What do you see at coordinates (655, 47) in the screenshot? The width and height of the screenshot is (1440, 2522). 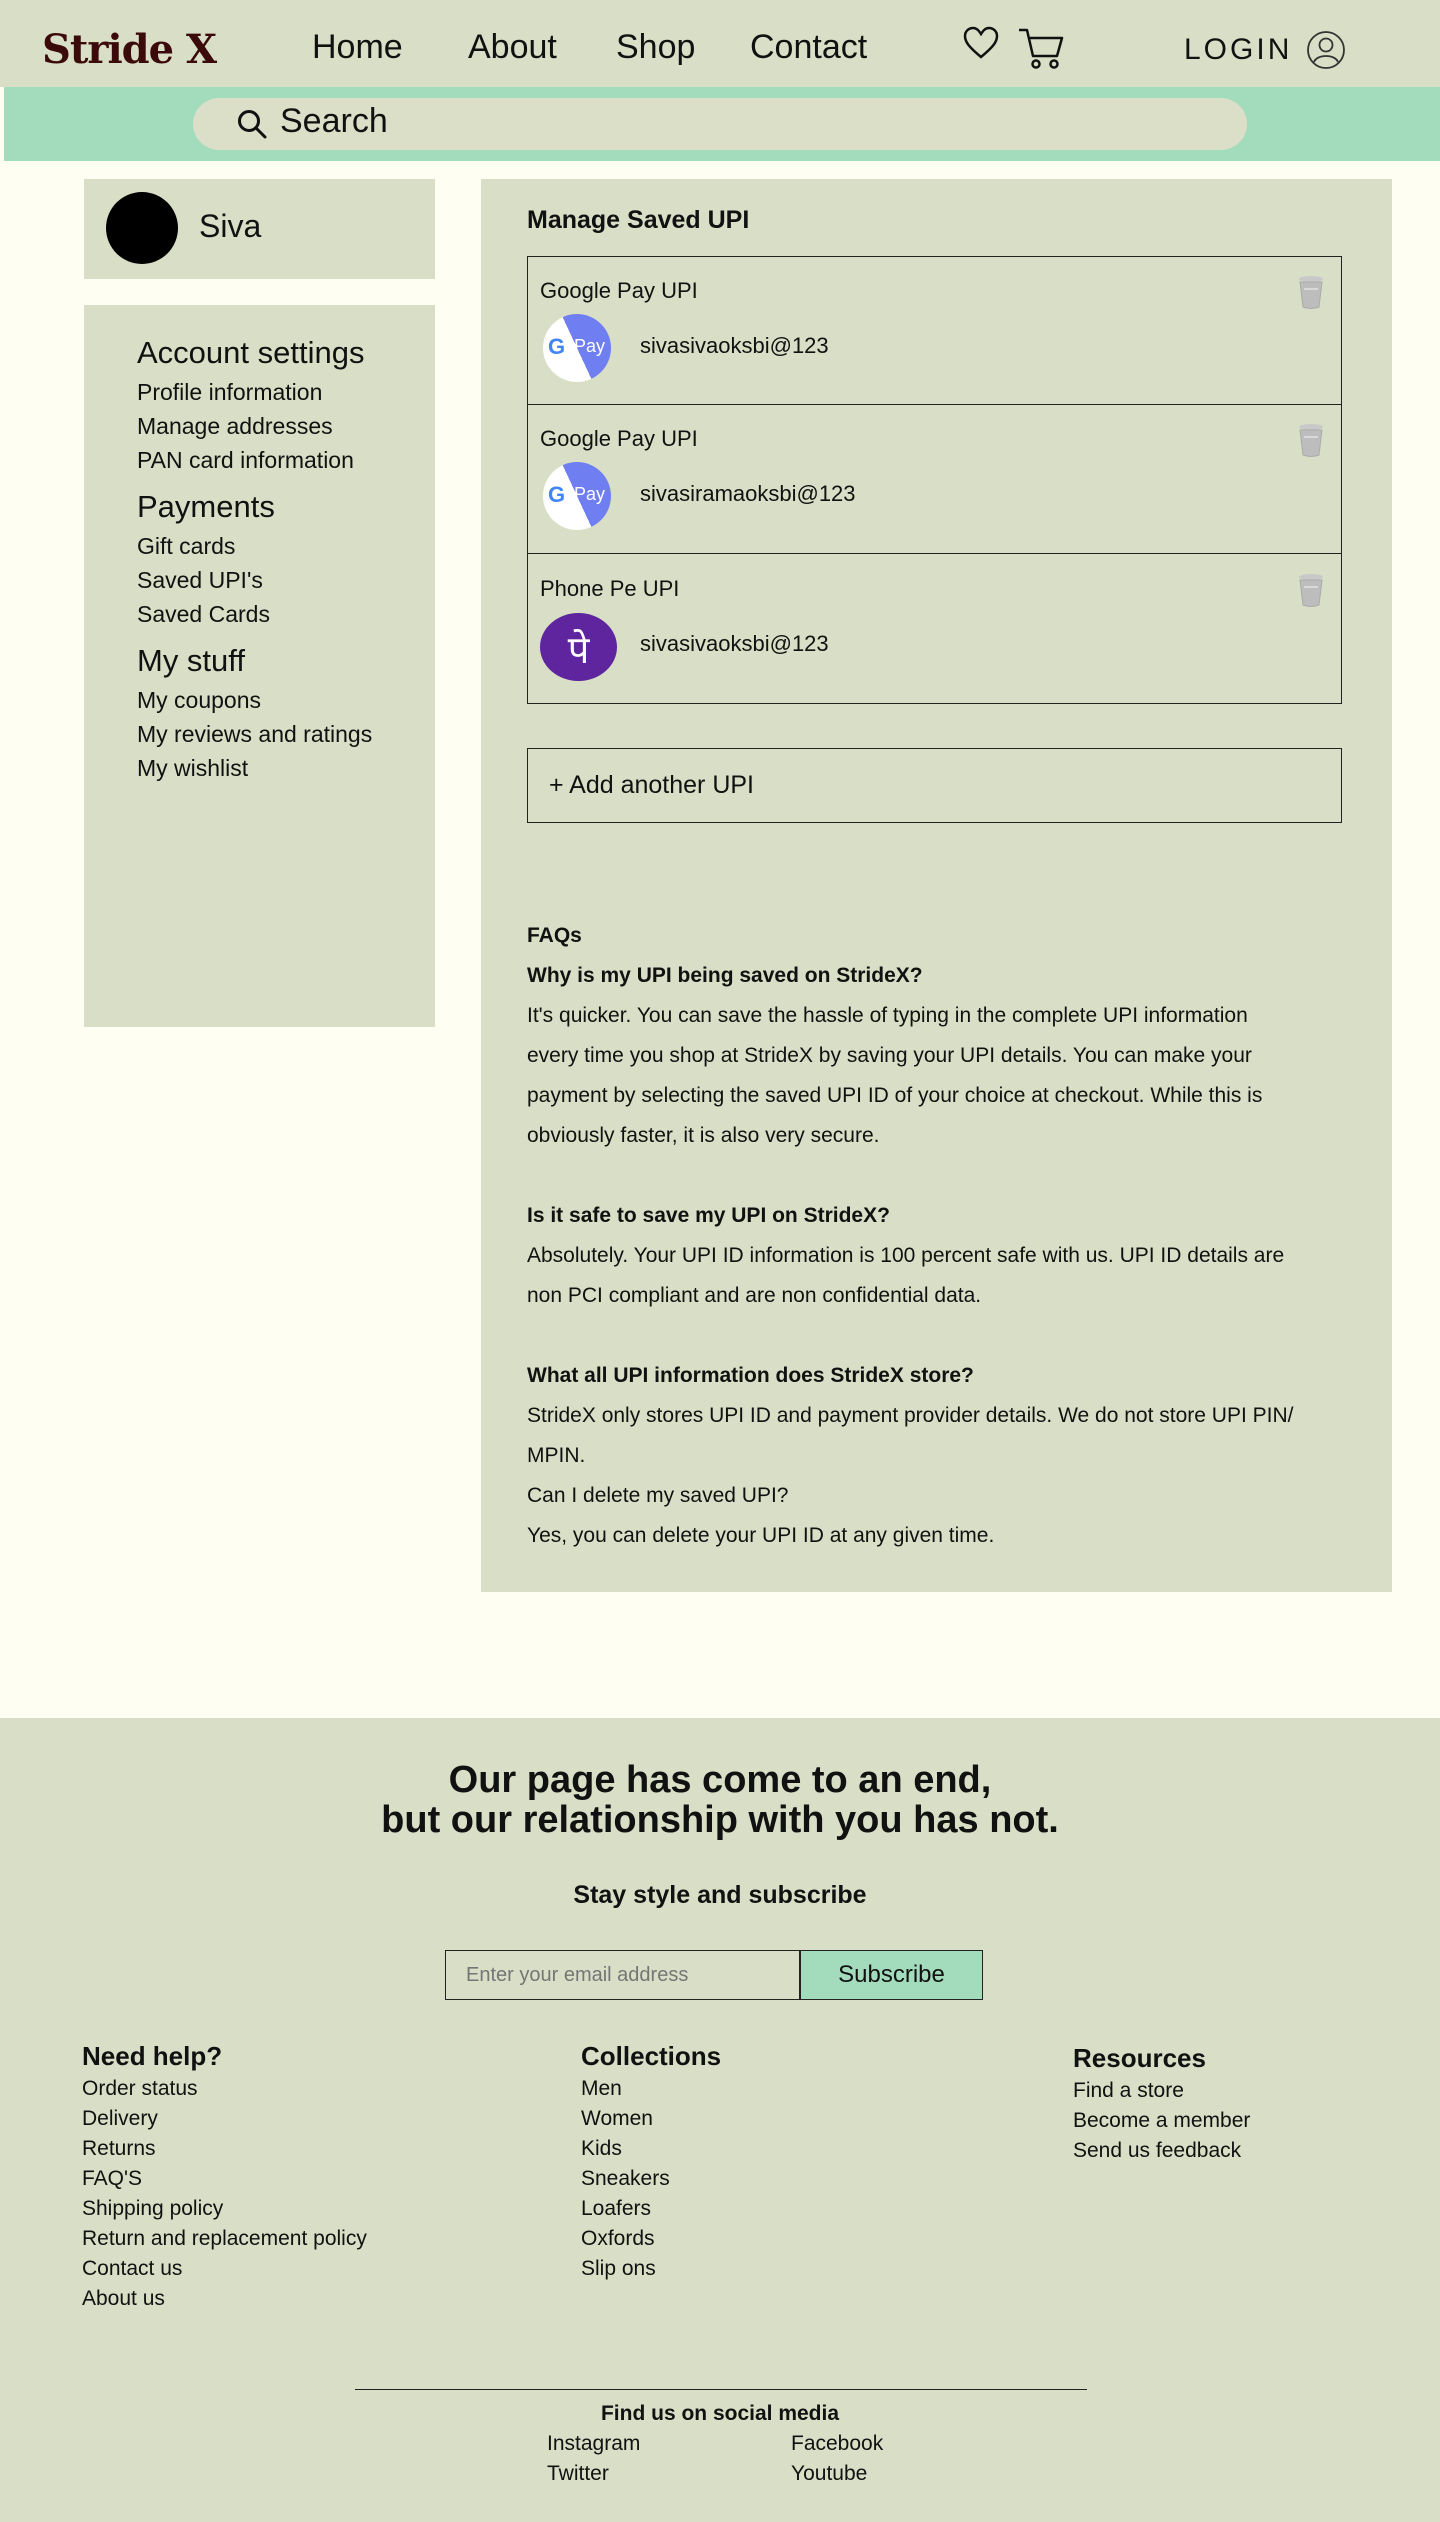 I see `nav-shop: Shop` at bounding box center [655, 47].